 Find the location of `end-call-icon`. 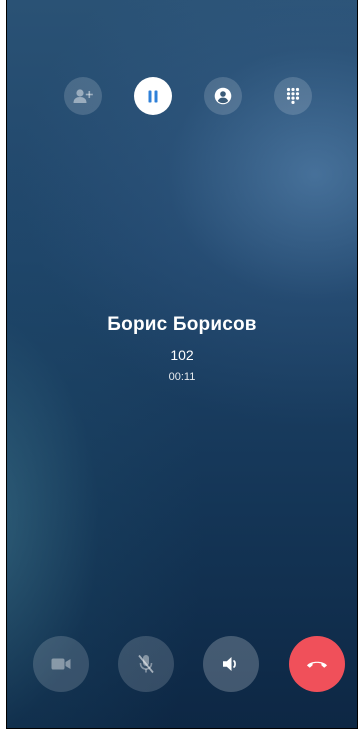

end-call-icon is located at coordinates (317, 664).